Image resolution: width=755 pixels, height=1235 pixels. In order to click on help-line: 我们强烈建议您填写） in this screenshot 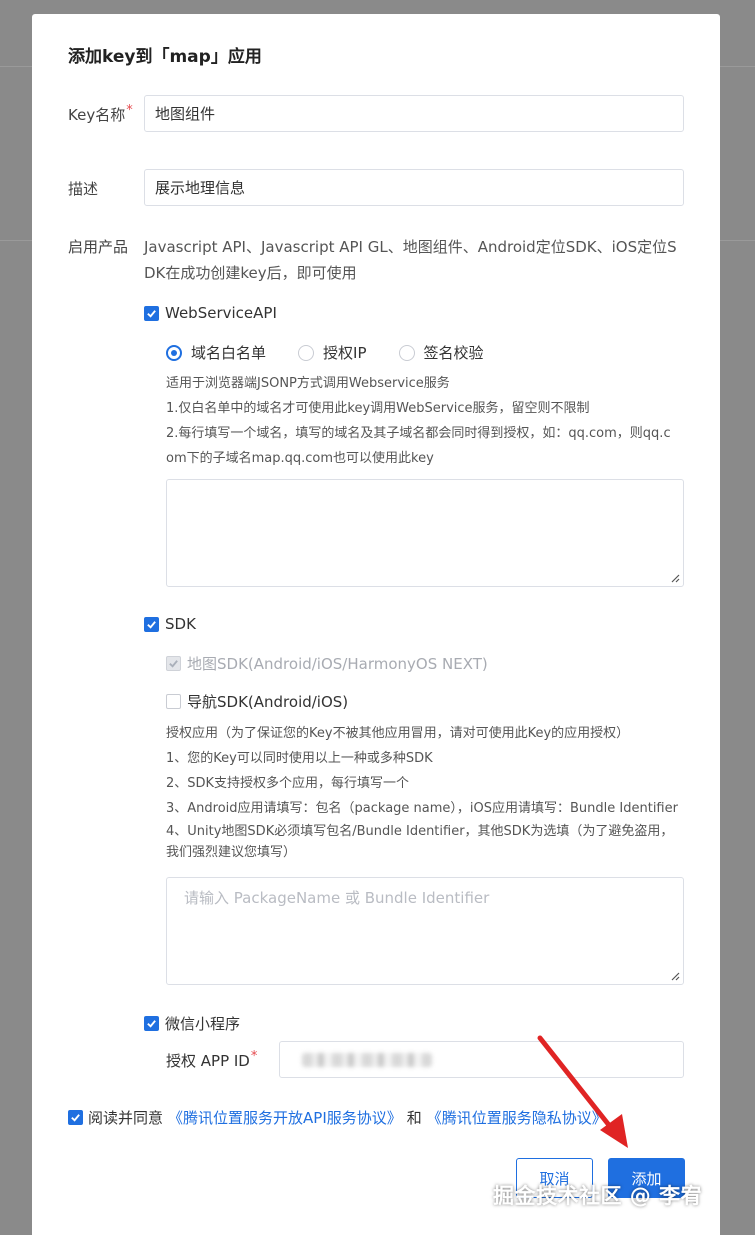, I will do `click(231, 852)`.